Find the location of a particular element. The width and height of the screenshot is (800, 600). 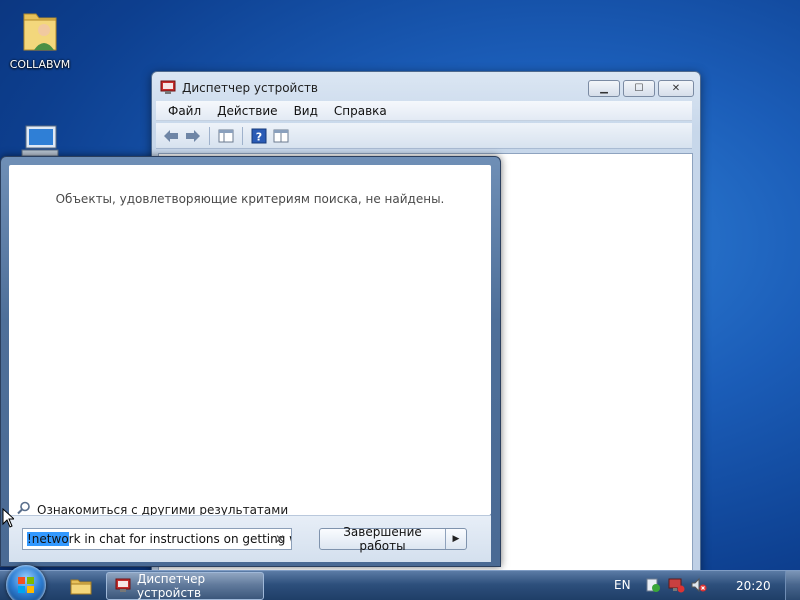

forward-arrow-icon is located at coordinates (193, 136).